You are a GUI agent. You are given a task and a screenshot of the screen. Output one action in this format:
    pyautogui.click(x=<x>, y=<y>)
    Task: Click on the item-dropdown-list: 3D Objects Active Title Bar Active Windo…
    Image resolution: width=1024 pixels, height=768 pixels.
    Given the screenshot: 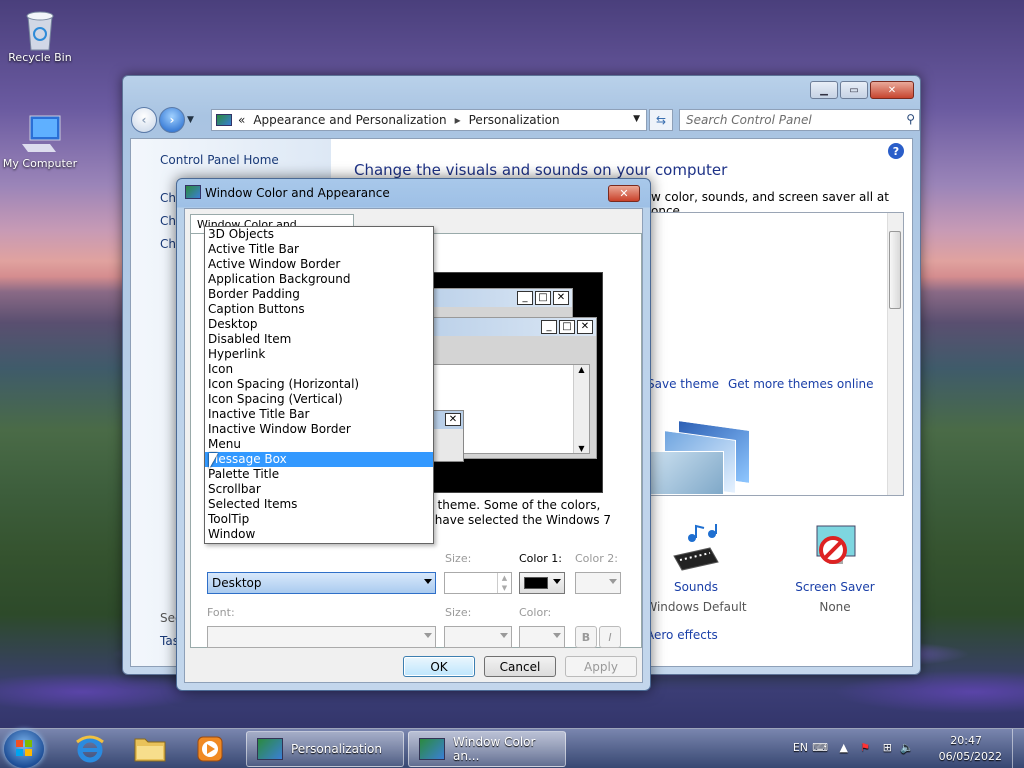 What is the action you would take?
    pyautogui.click(x=319, y=385)
    